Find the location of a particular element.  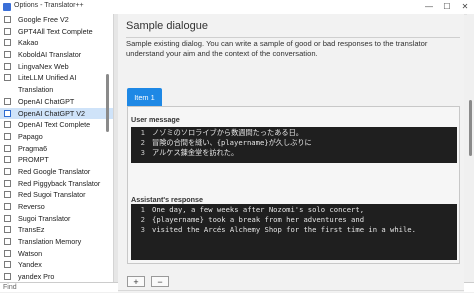

list-item: OpenAI ChatGPT is located at coordinates (56, 102).